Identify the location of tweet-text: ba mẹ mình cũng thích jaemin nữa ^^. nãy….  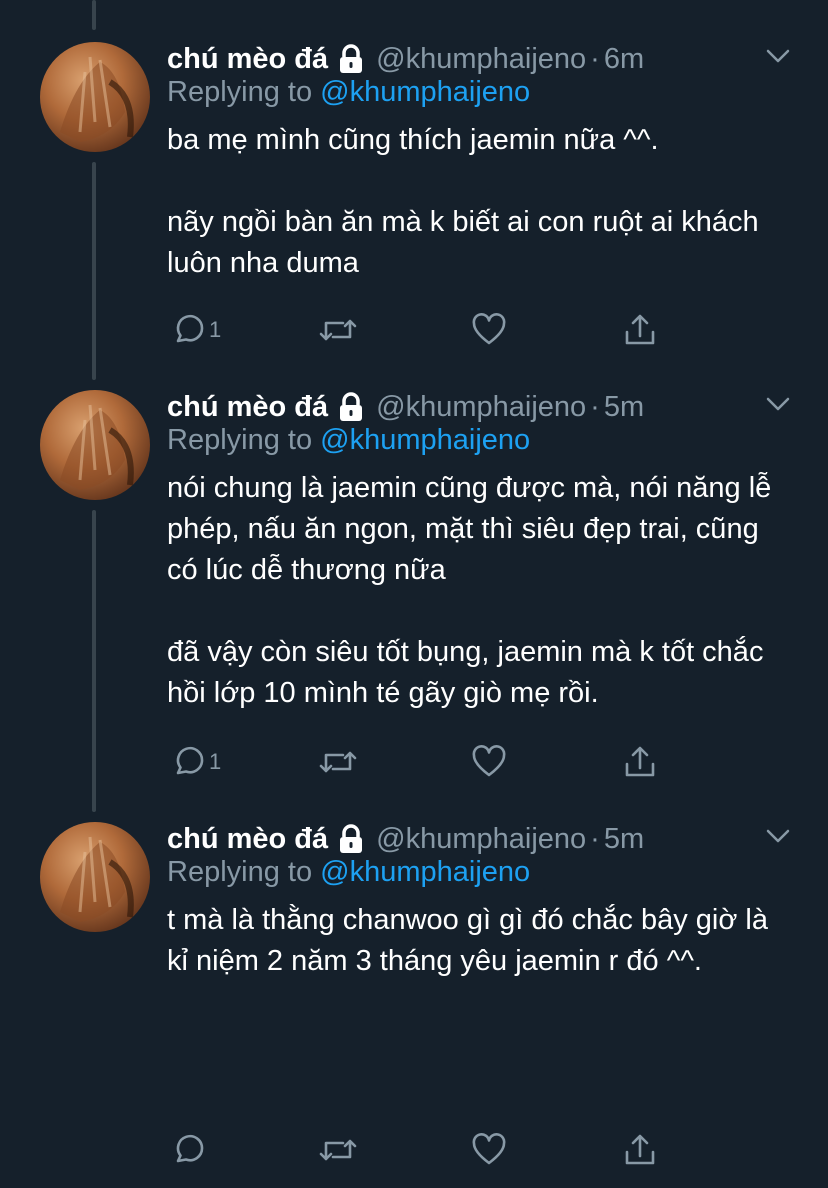
(463, 201).